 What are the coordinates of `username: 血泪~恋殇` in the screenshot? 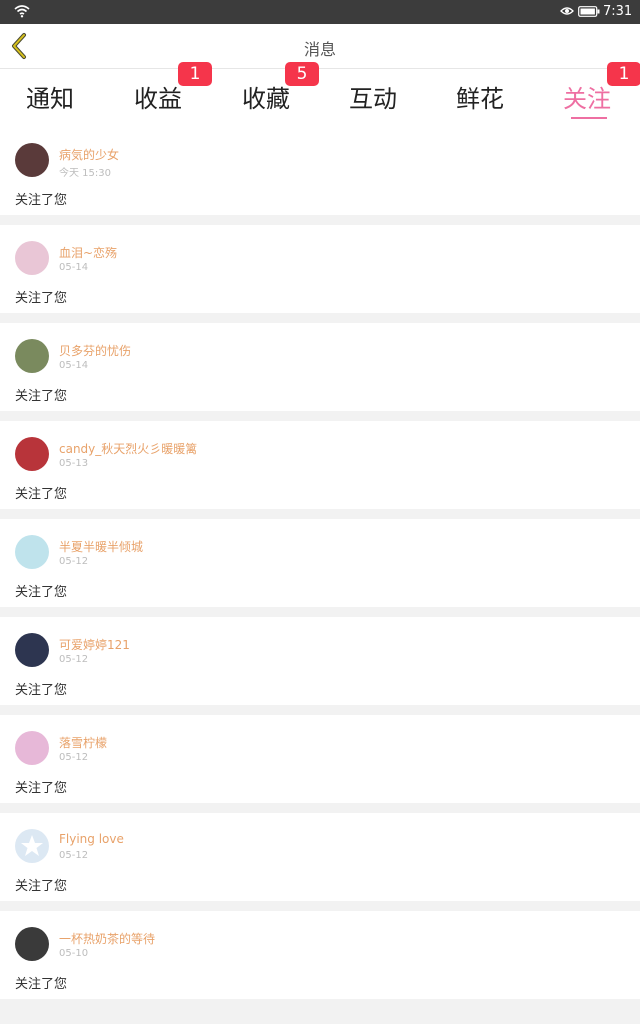 It's located at (88, 252).